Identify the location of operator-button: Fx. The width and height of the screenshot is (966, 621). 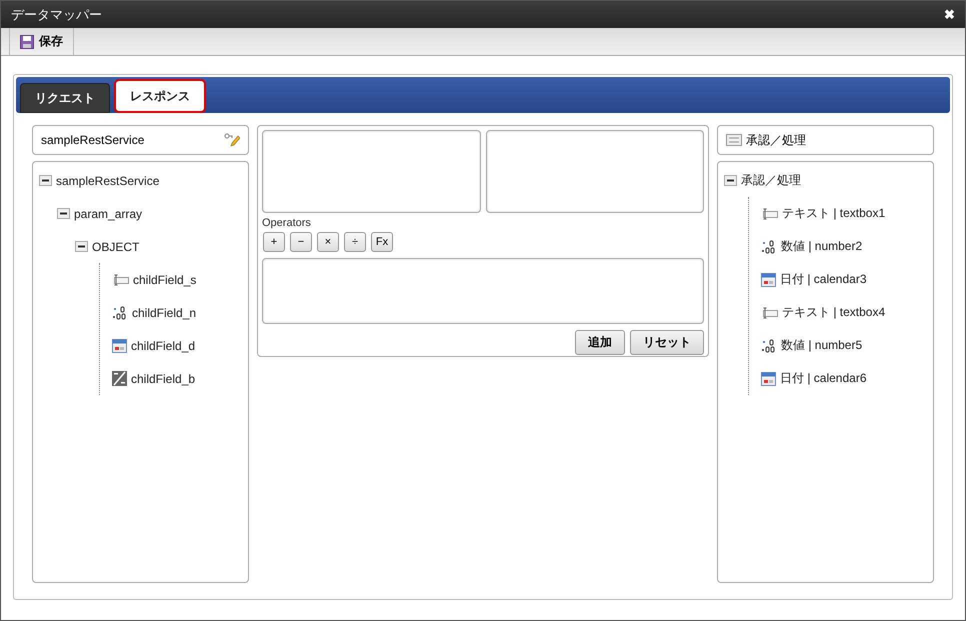
(382, 242).